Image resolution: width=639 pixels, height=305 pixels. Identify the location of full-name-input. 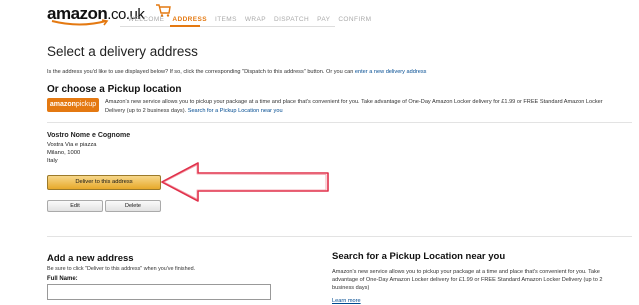
(159, 292).